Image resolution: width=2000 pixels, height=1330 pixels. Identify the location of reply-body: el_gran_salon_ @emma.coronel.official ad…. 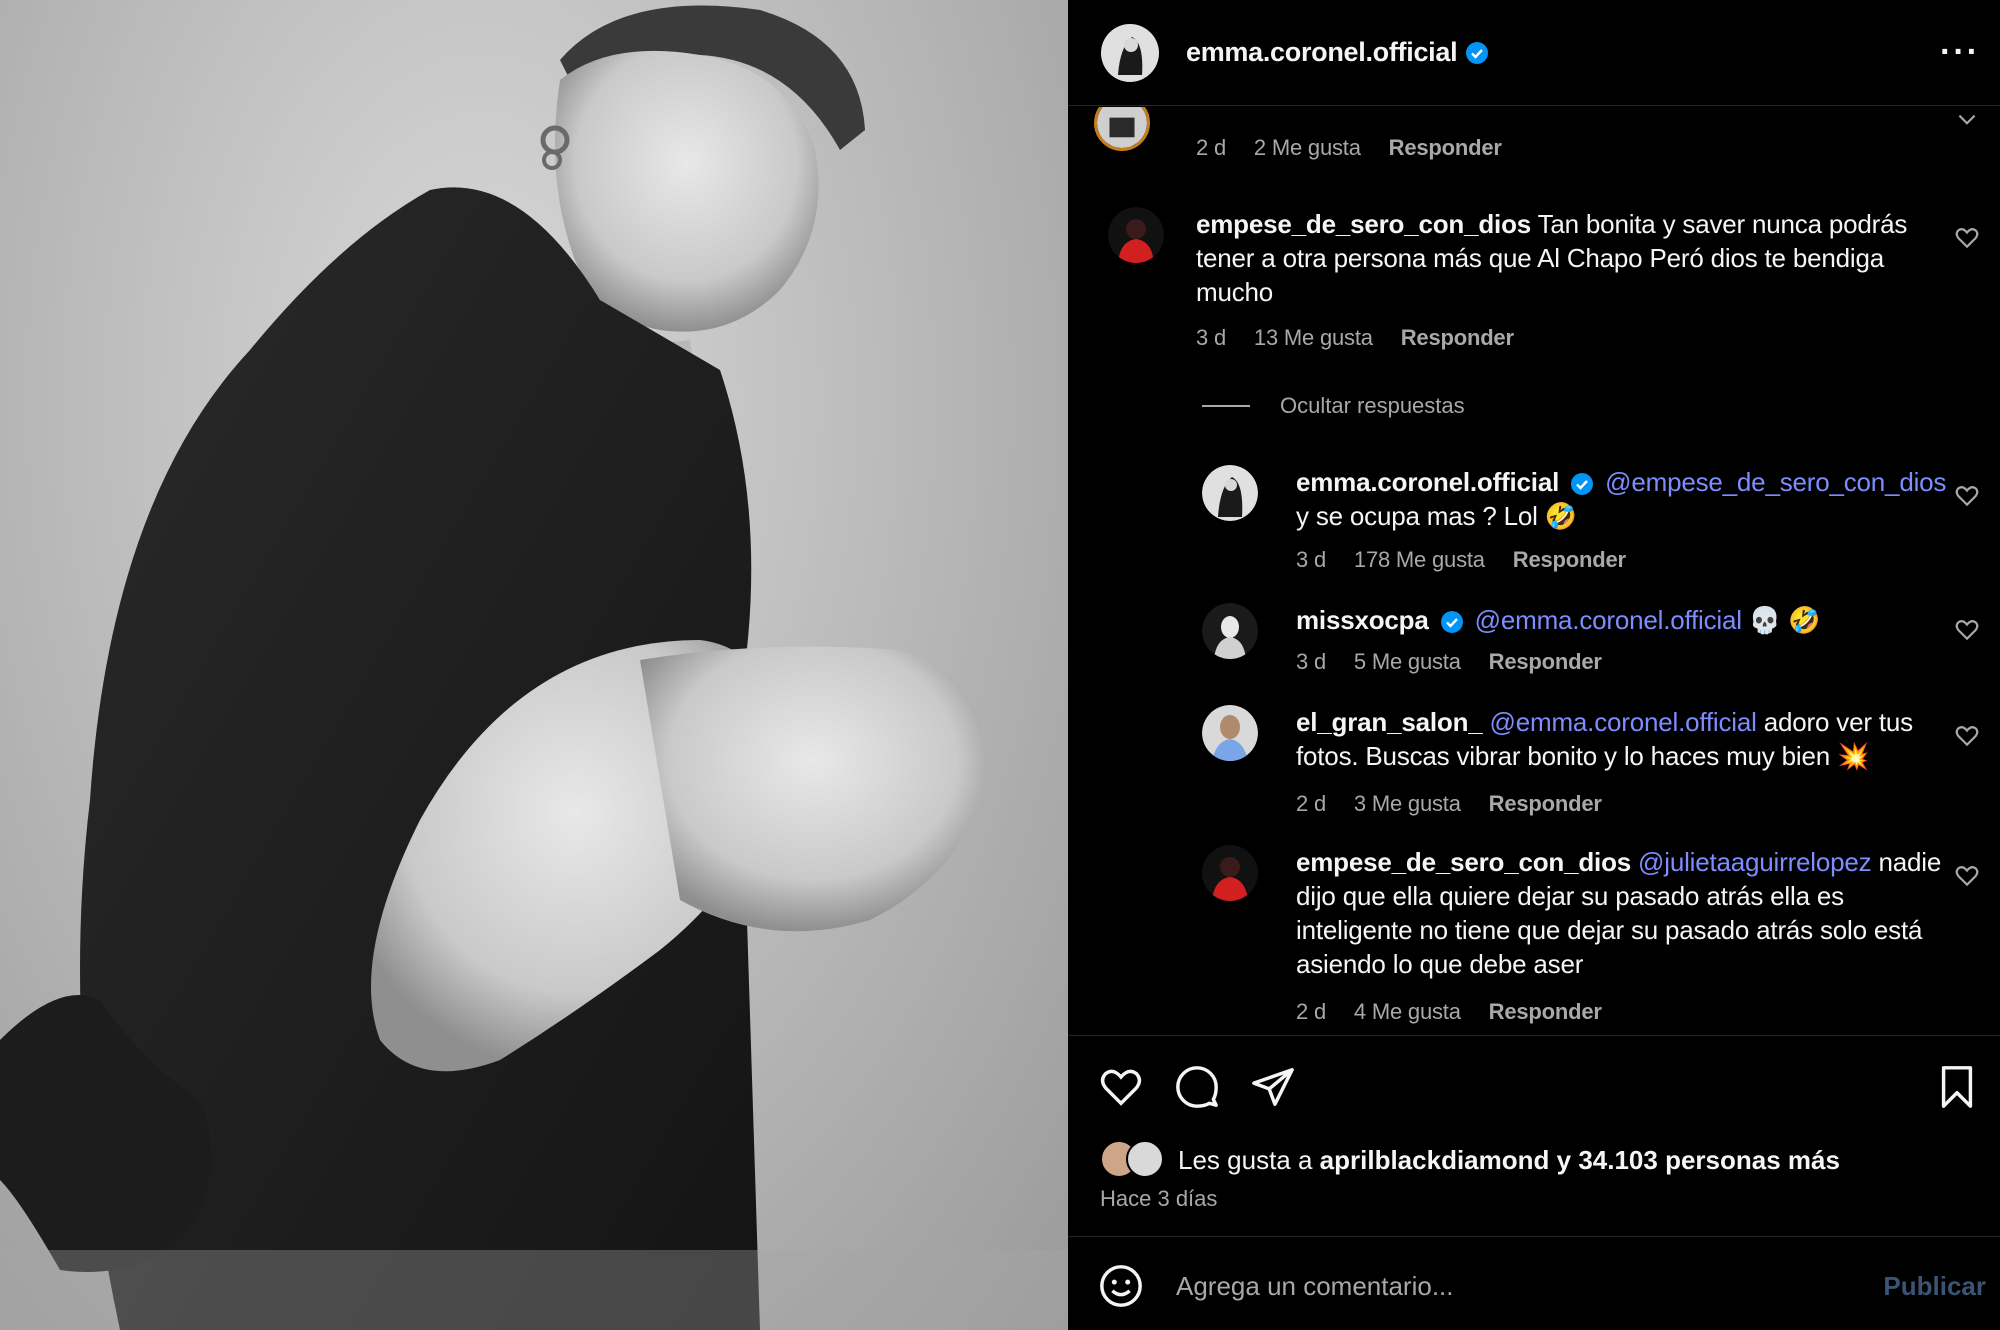
(1626, 739).